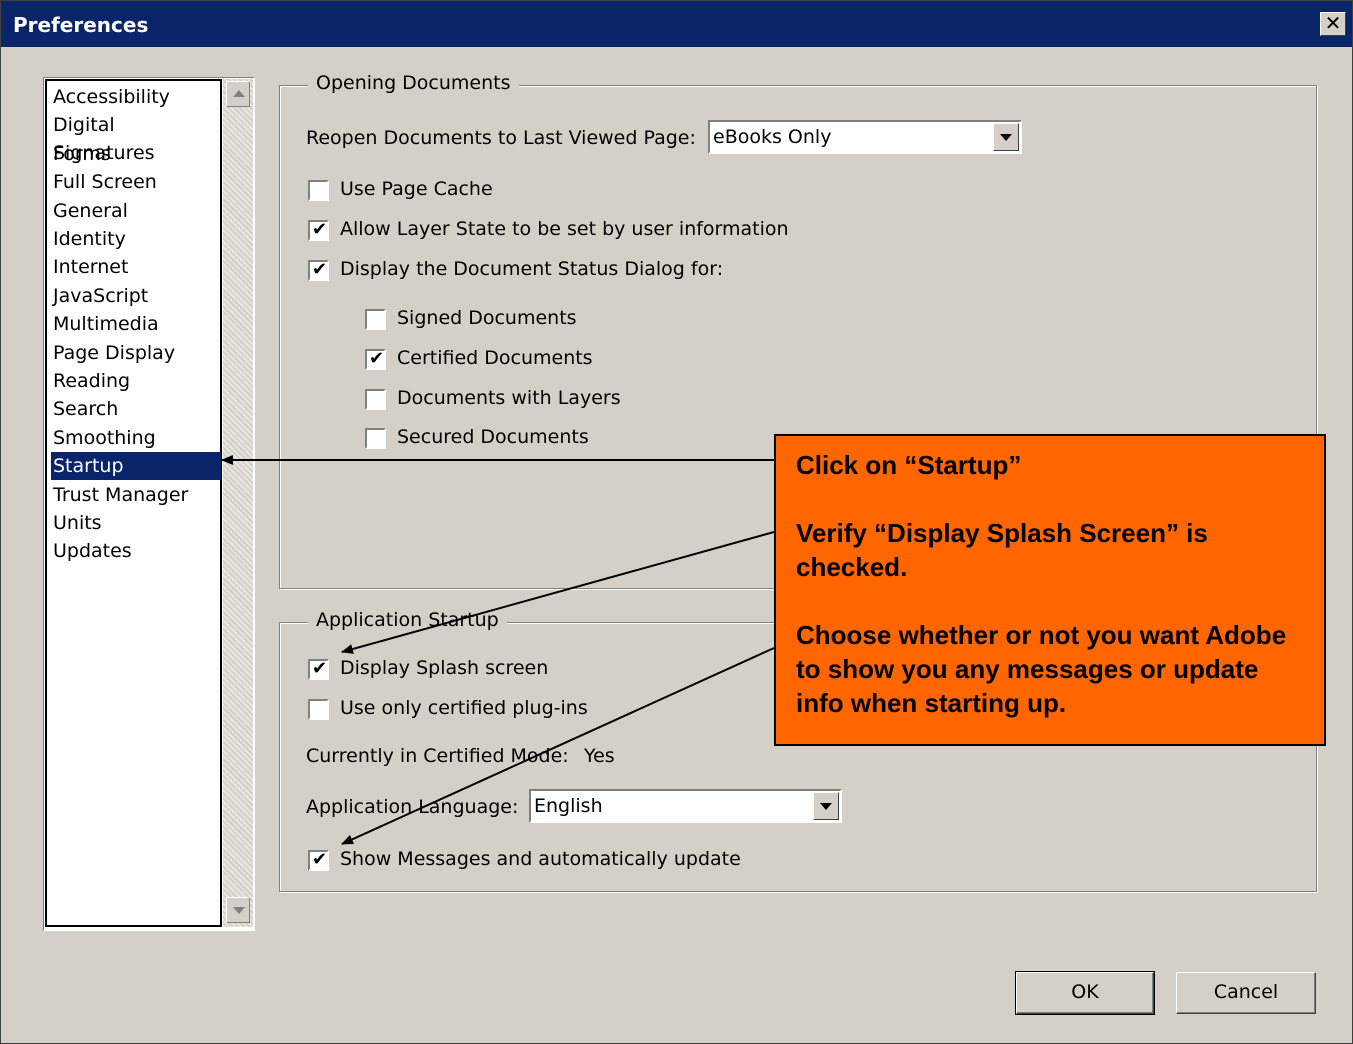 This screenshot has width=1353, height=1044. Describe the element at coordinates (413, 83) in the screenshot. I see `group-label-opening: Opening Documents` at that location.